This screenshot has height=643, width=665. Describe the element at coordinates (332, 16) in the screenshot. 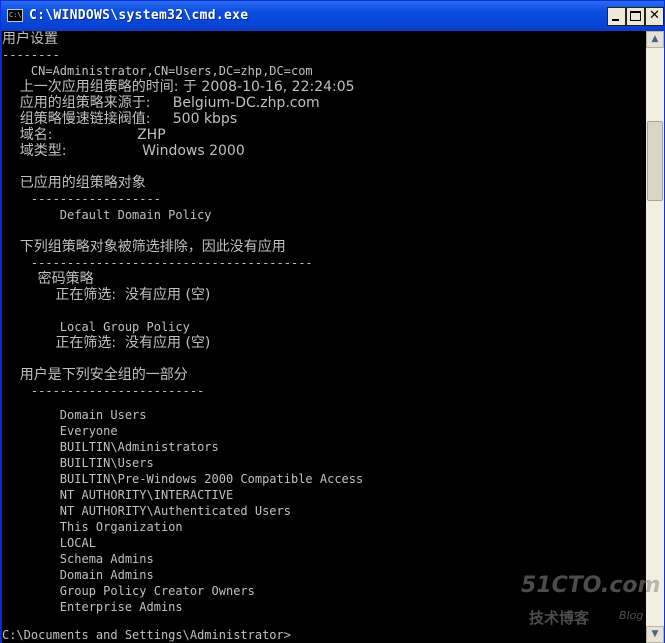

I see `title-bar: C:\ C:\WINDOWS\system32\cmd.exe ✕` at that location.